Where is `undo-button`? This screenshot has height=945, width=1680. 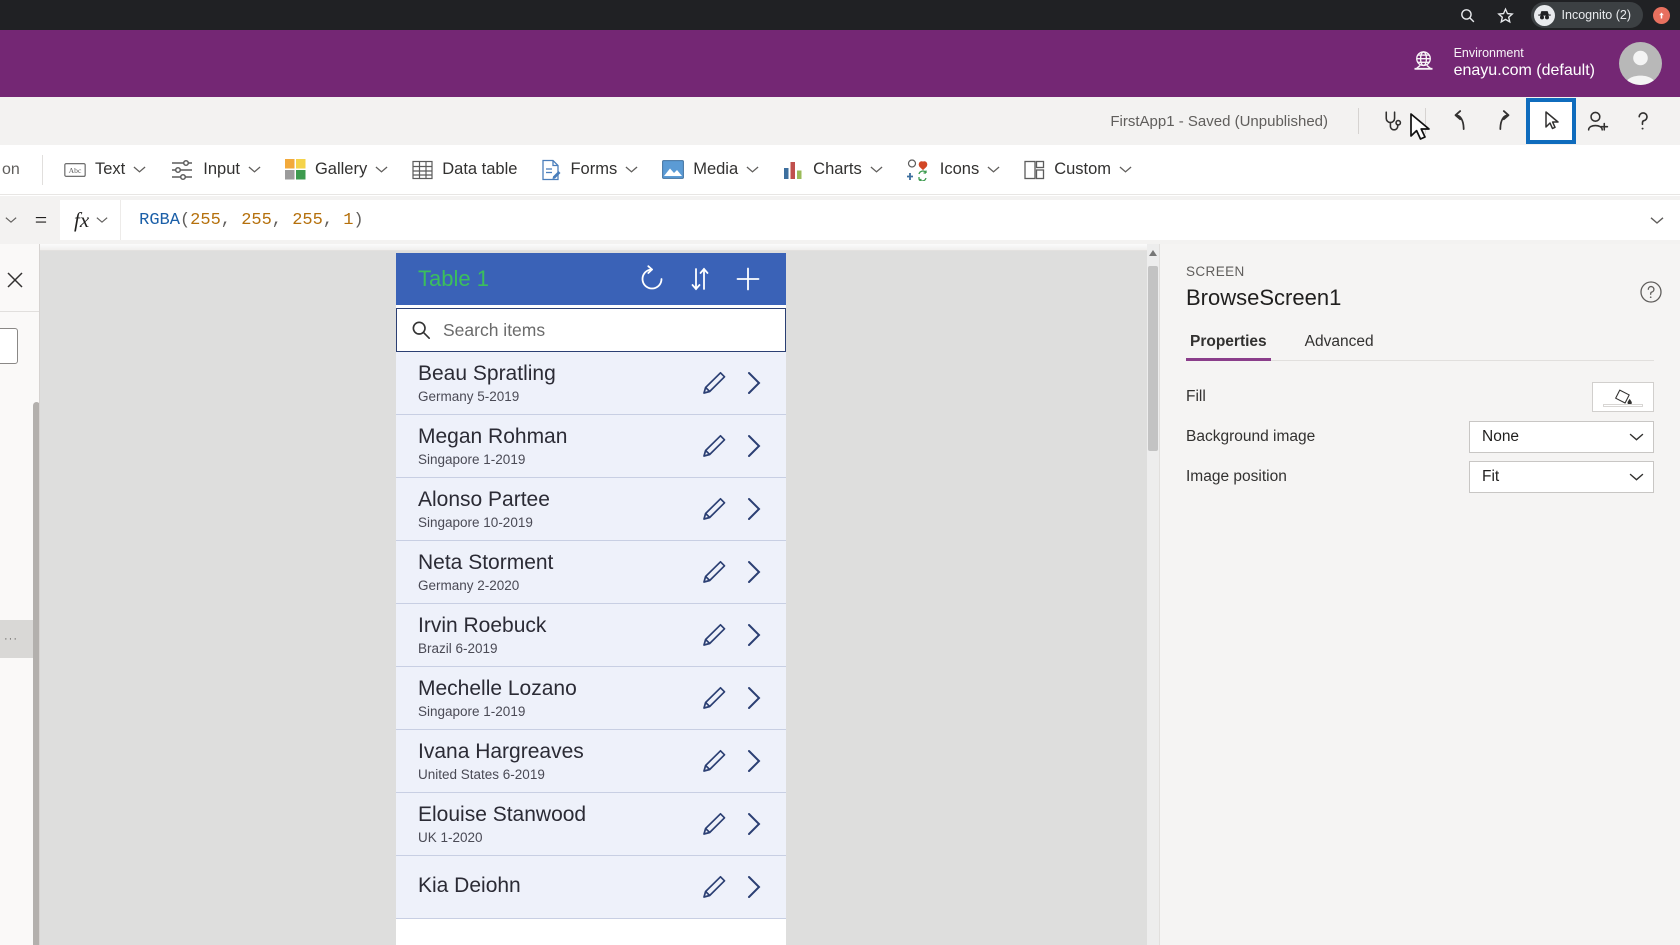
undo-button is located at coordinates (1459, 121).